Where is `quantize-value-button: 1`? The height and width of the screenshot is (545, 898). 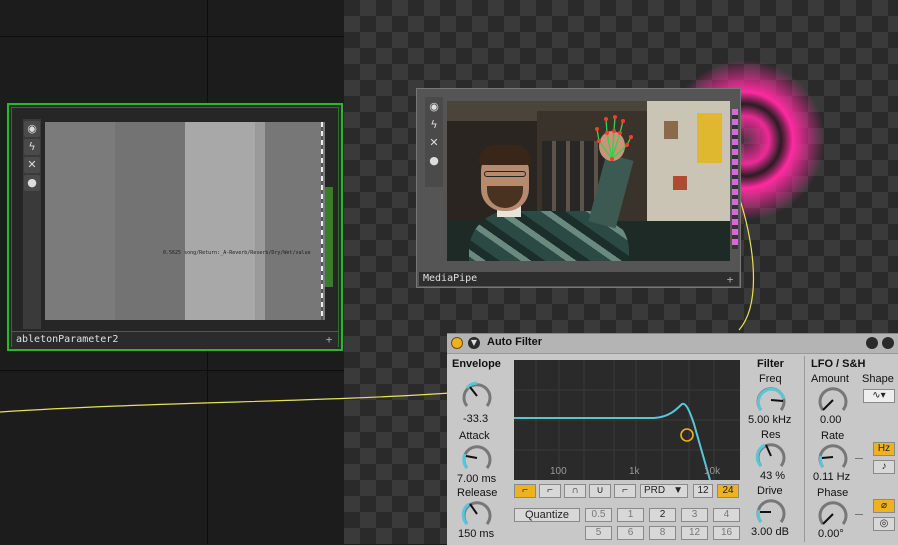 quantize-value-button: 1 is located at coordinates (630, 515).